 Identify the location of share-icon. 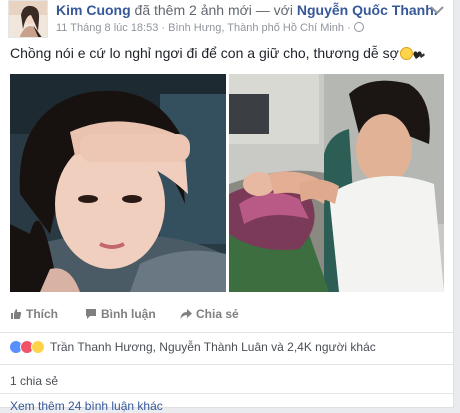
(186, 314).